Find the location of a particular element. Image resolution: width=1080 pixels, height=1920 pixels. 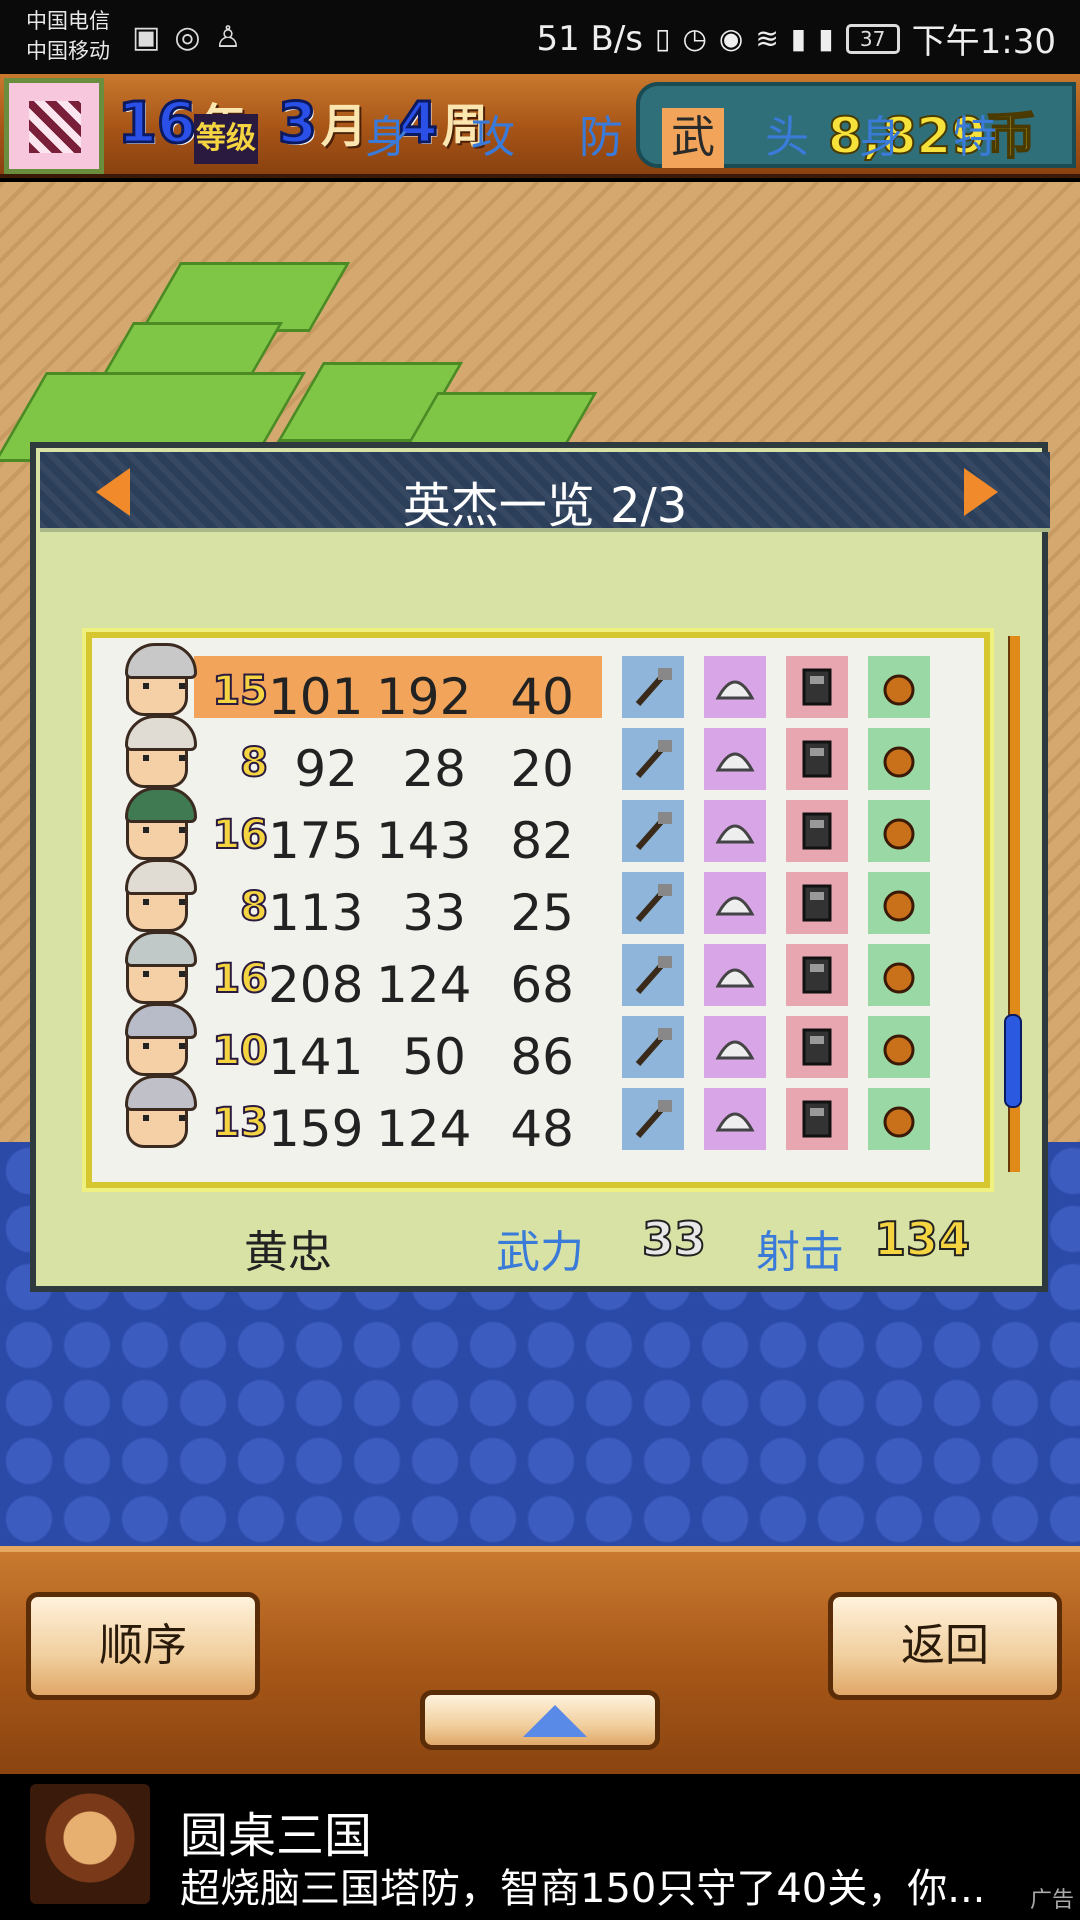

level-column-header: 等级 is located at coordinates (226, 139).